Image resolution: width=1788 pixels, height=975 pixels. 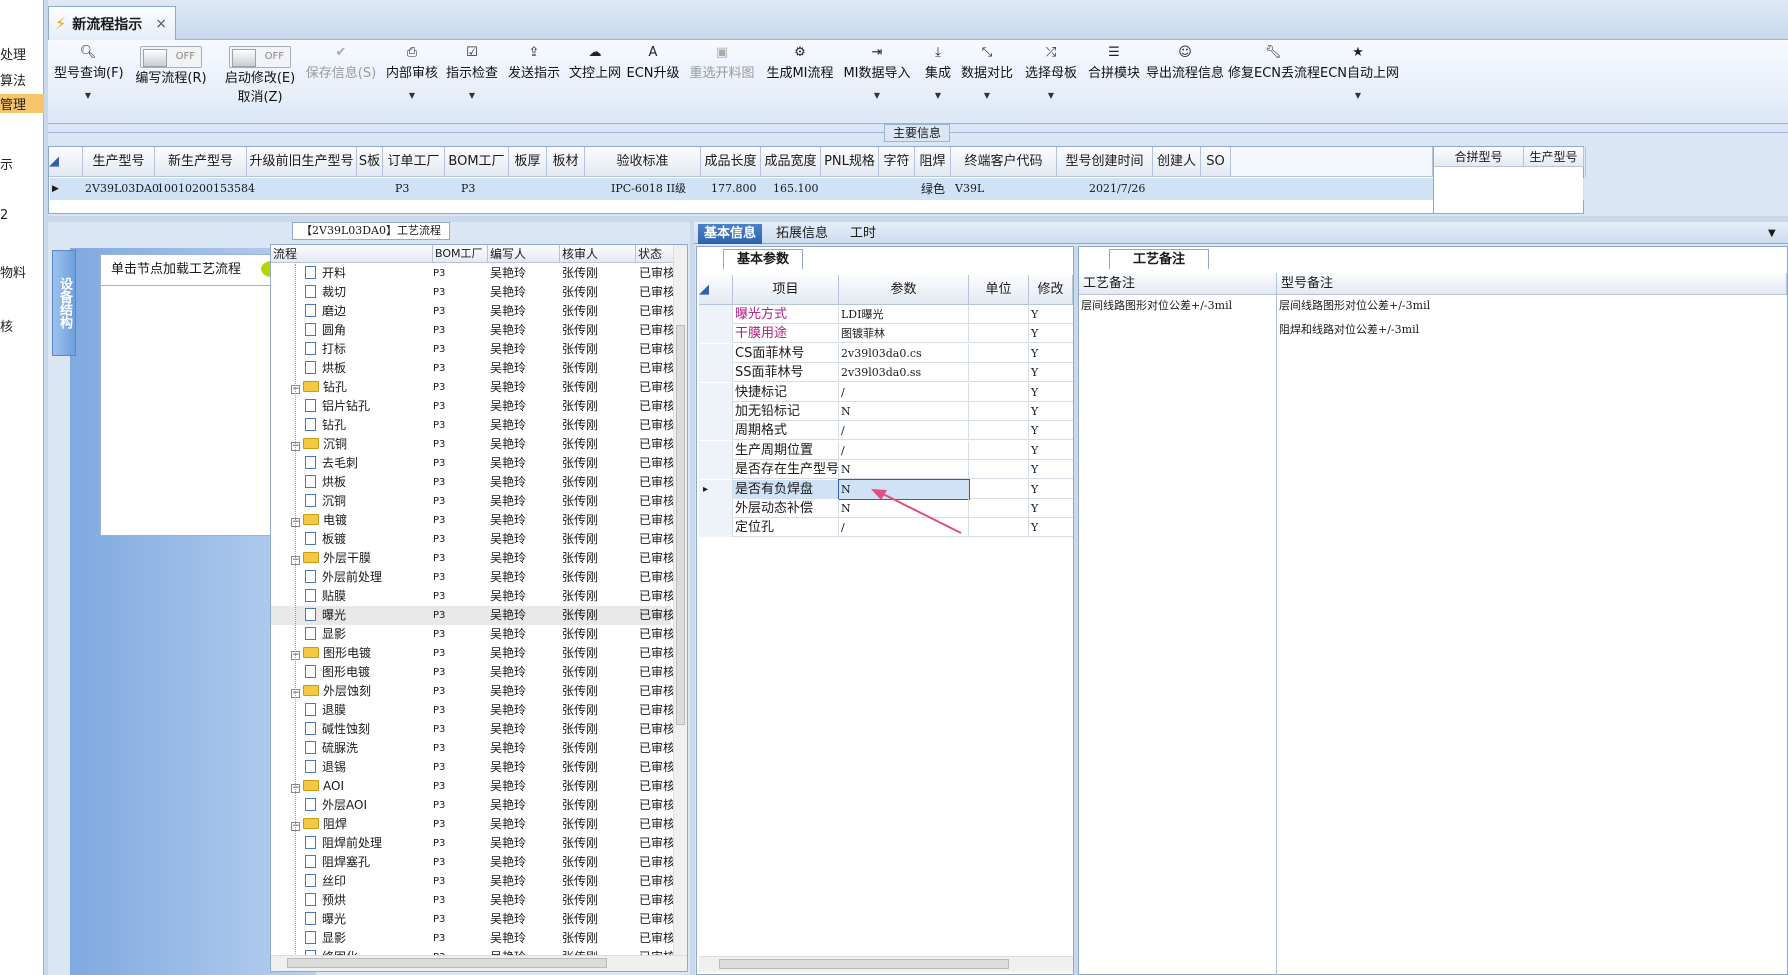 What do you see at coordinates (904, 411) in the screenshot?
I see `cell-param: N` at bounding box center [904, 411].